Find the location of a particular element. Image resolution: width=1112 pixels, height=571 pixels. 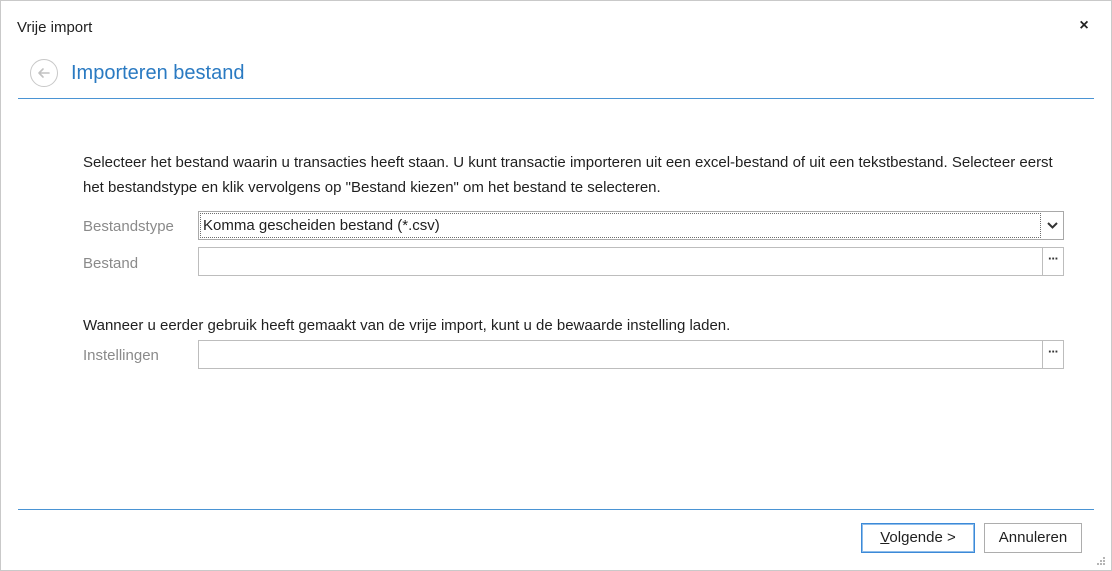

file-type-value: Komma gescheiden bestand (*.csv) is located at coordinates (321, 225).